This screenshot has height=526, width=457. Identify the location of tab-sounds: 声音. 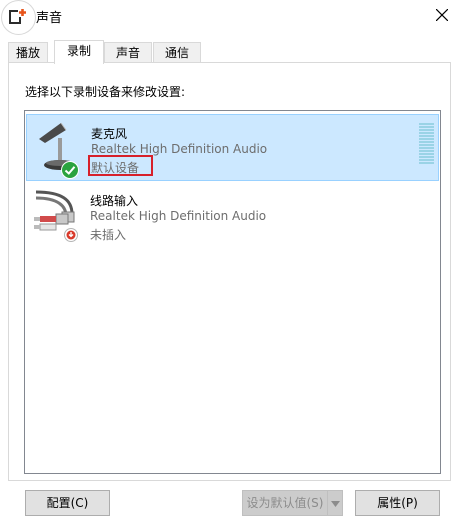
(128, 52).